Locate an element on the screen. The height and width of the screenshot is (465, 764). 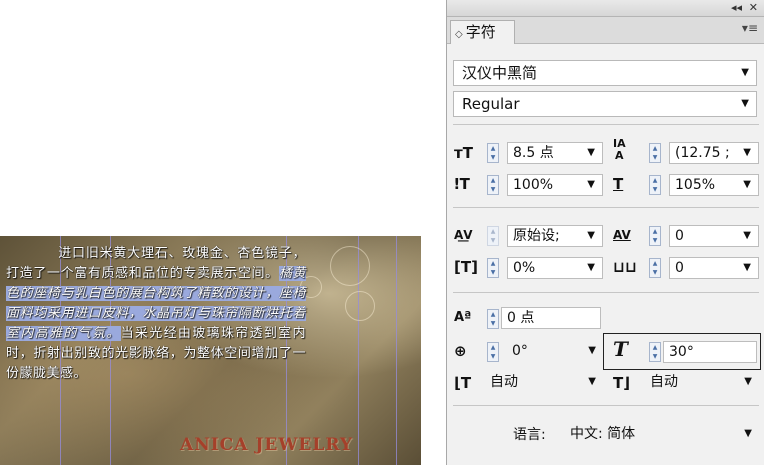
kerning-field: 原始设; ▼ is located at coordinates (555, 236).